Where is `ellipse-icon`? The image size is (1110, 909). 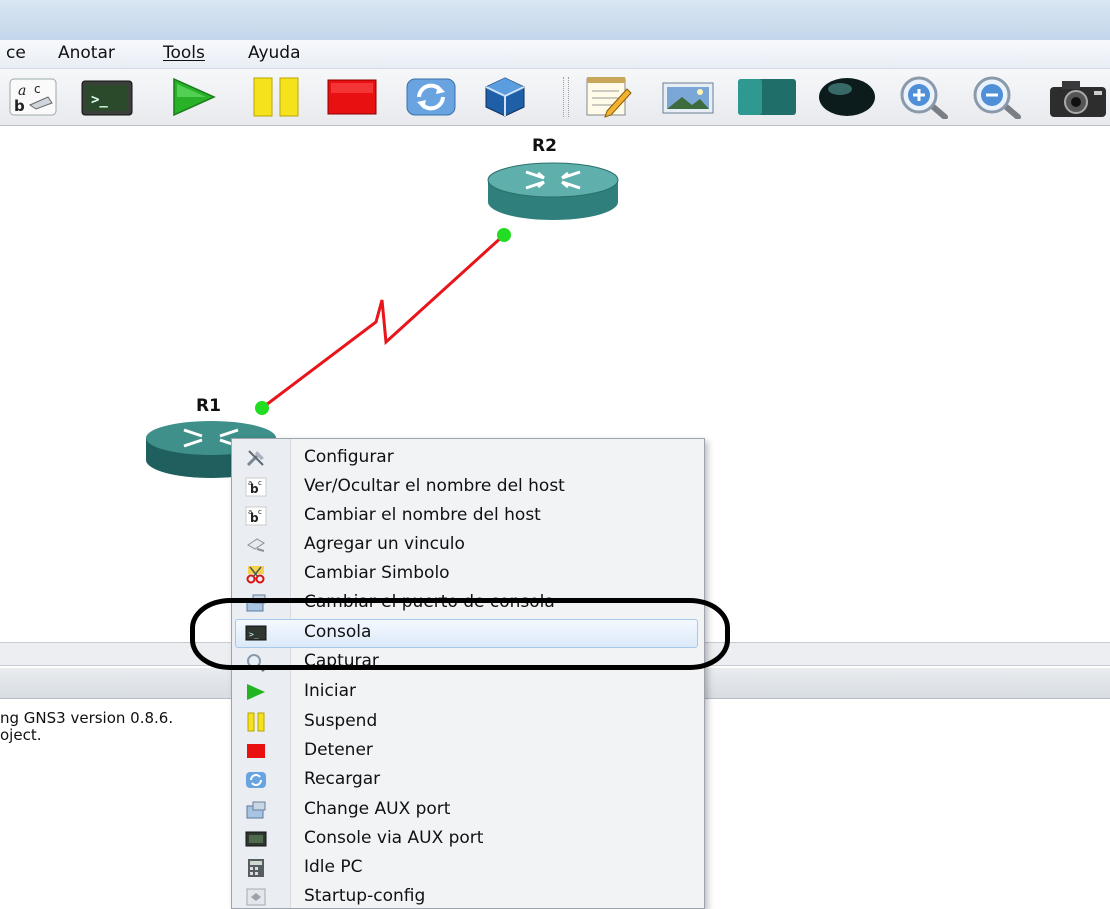
ellipse-icon is located at coordinates (847, 97).